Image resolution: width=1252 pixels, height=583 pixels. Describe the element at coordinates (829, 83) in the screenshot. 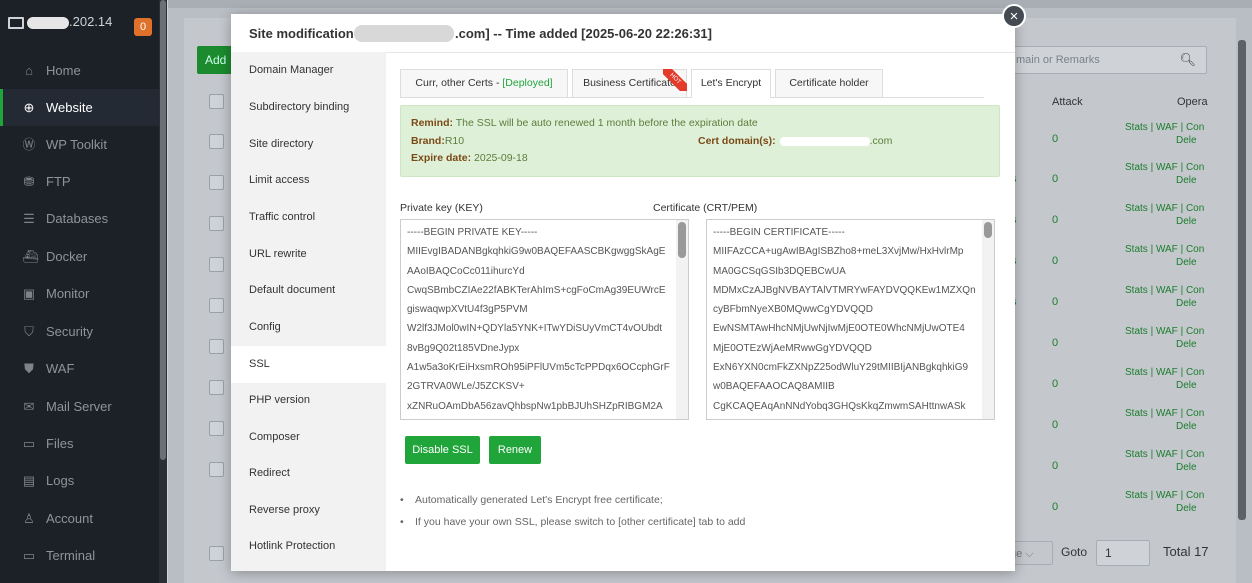

I see `tab-certificate-holder: Certificate holder` at that location.